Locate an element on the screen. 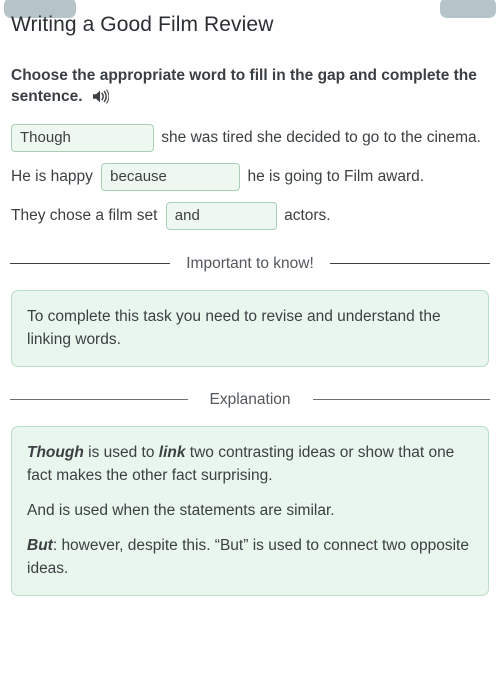 The image size is (500, 687). important-divider: Important to know! is located at coordinates (250, 263).